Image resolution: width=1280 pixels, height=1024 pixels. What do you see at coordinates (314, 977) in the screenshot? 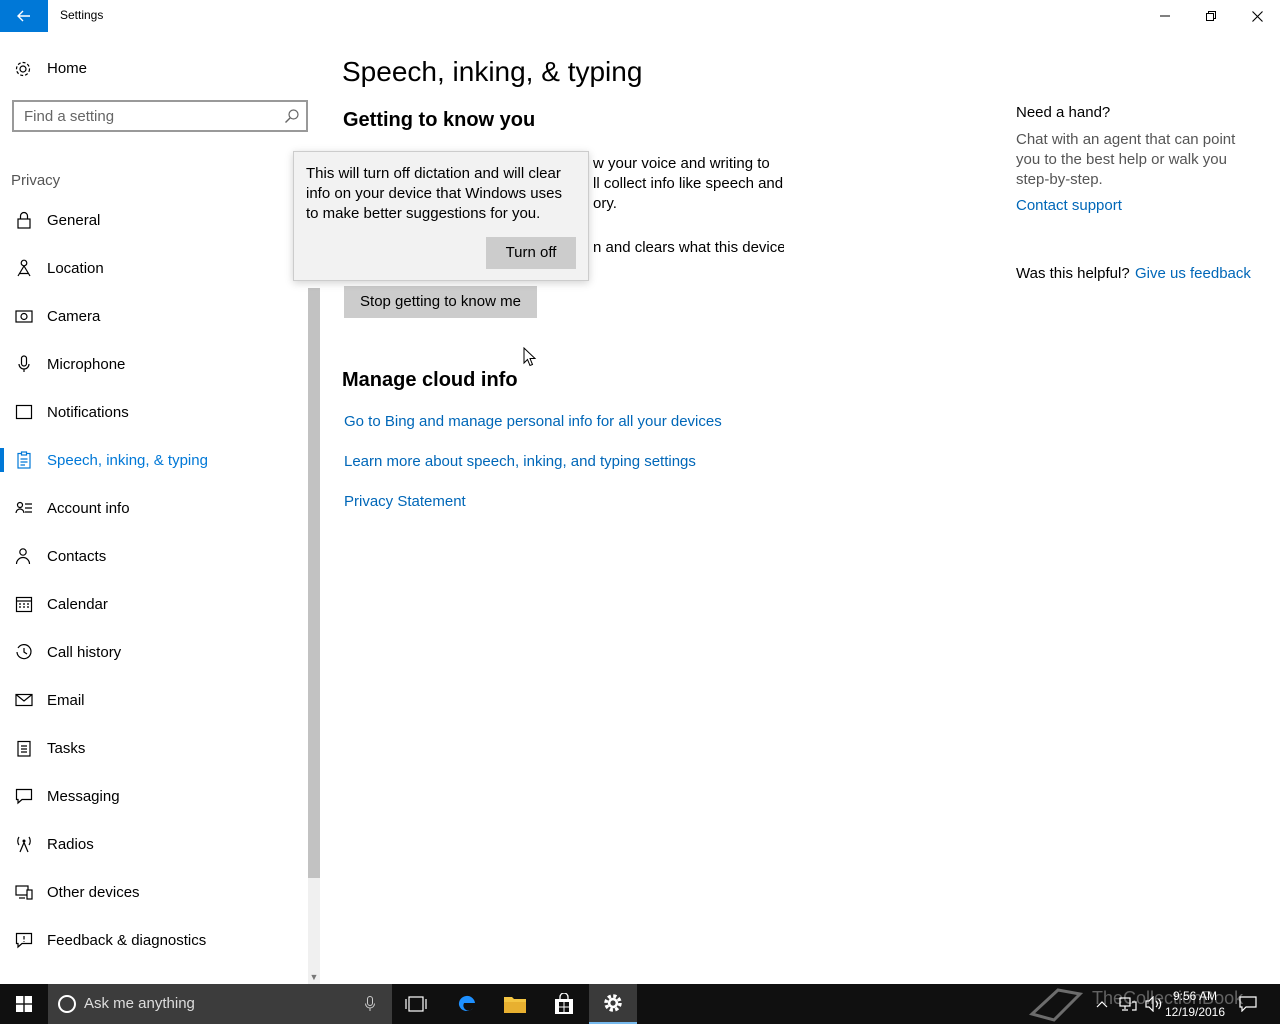
I see `scroll-down-arrow-icon: ▼` at bounding box center [314, 977].